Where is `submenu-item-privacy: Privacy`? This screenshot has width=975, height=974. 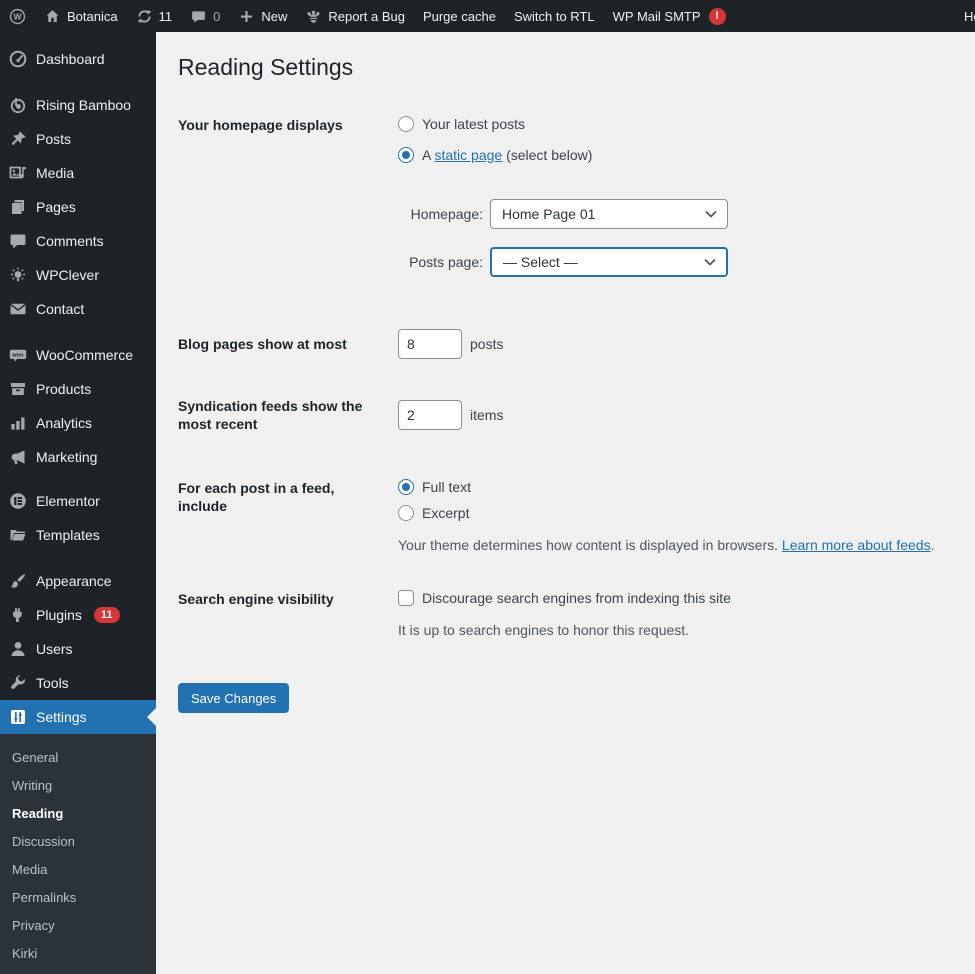
submenu-item-privacy: Privacy is located at coordinates (78, 925).